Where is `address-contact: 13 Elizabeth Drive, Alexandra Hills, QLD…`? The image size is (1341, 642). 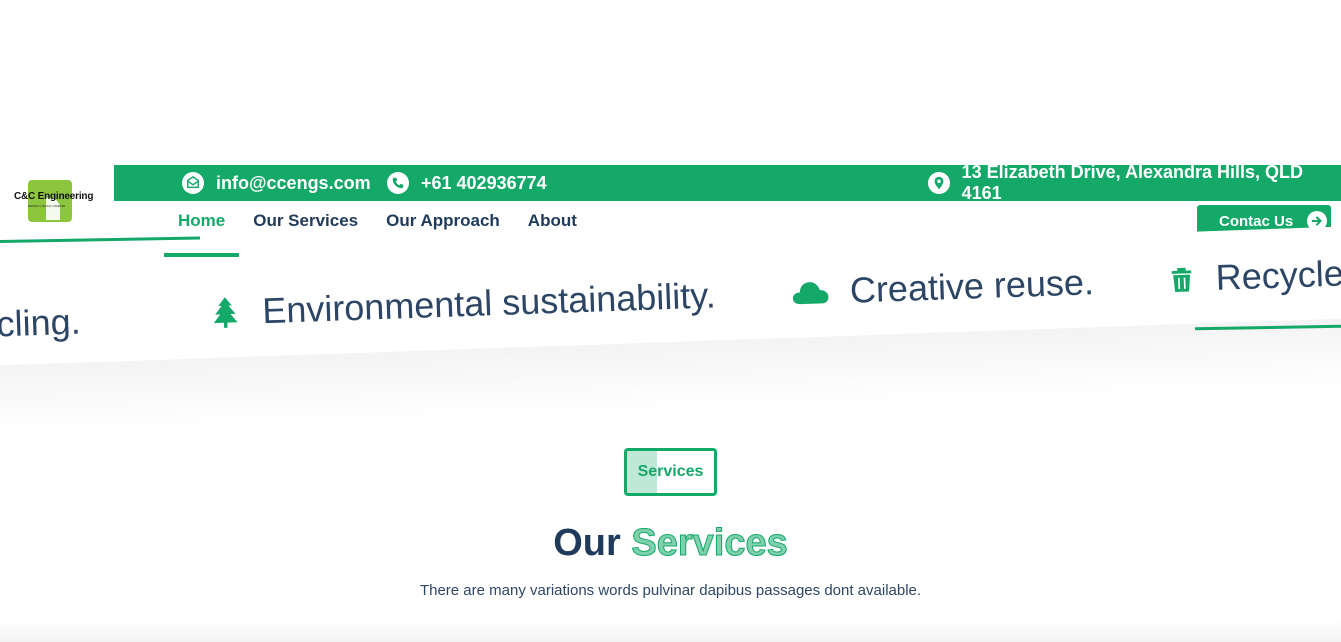 address-contact: 13 Elizabeth Drive, Alexandra Hills, QLD… is located at coordinates (1134, 182).